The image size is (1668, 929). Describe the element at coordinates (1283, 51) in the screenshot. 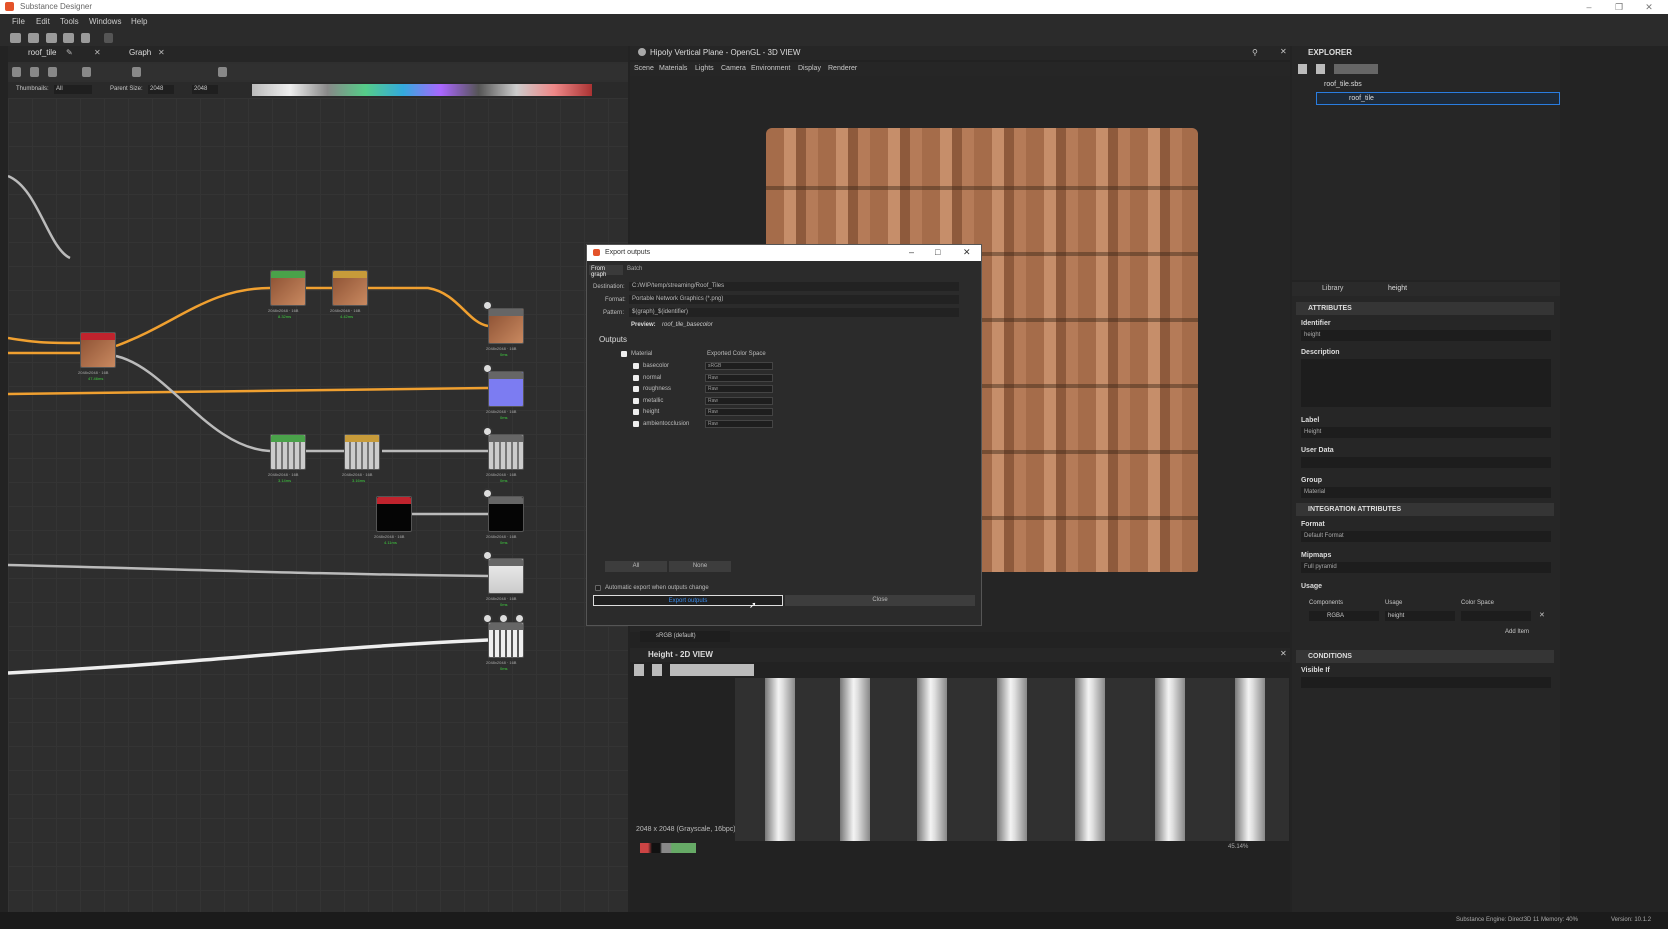

I see `3d-view-close-icon: ✕` at that location.